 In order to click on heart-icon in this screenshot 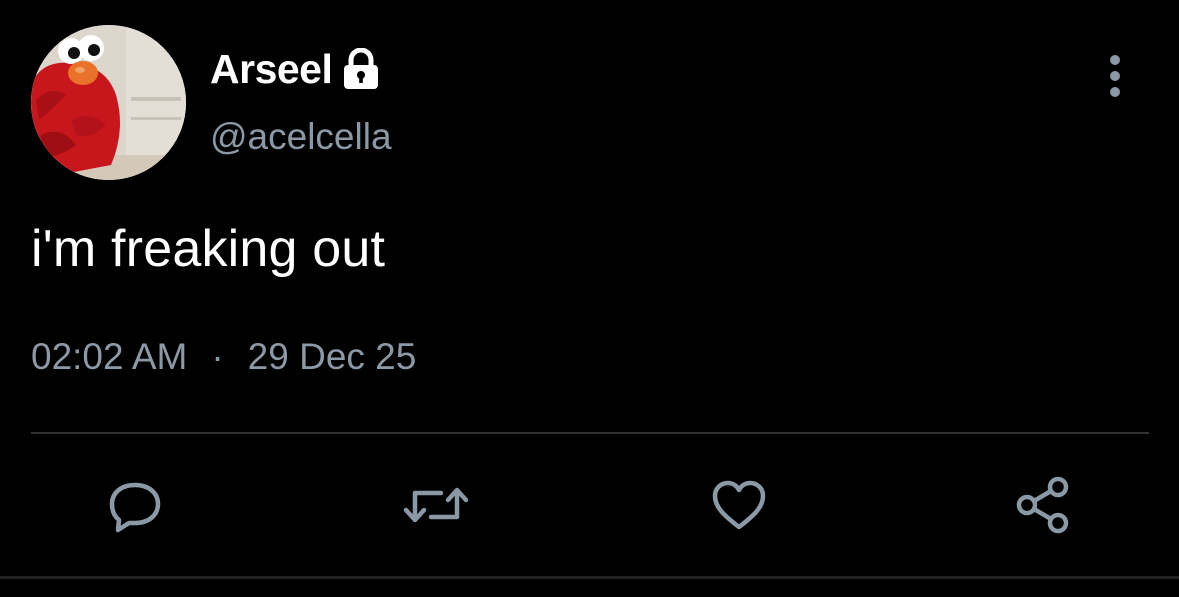, I will do `click(739, 505)`.